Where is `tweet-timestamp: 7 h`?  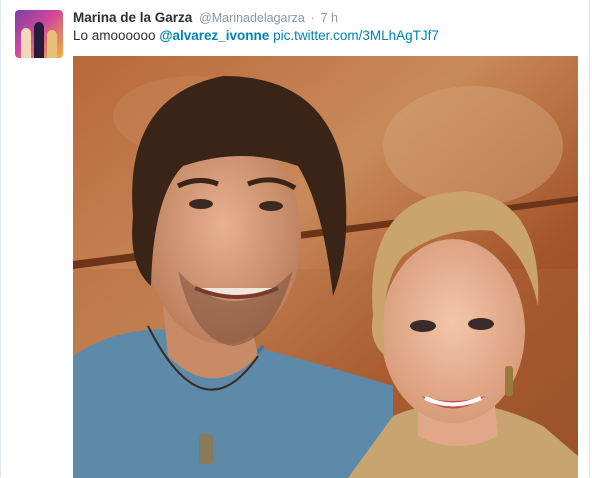
tweet-timestamp: 7 h is located at coordinates (329, 18).